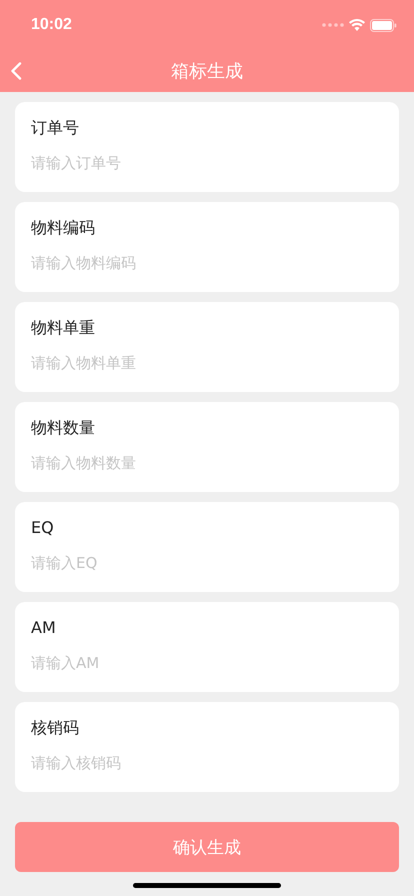  Describe the element at coordinates (51, 25) in the screenshot. I see `status-time: 10:02` at that location.